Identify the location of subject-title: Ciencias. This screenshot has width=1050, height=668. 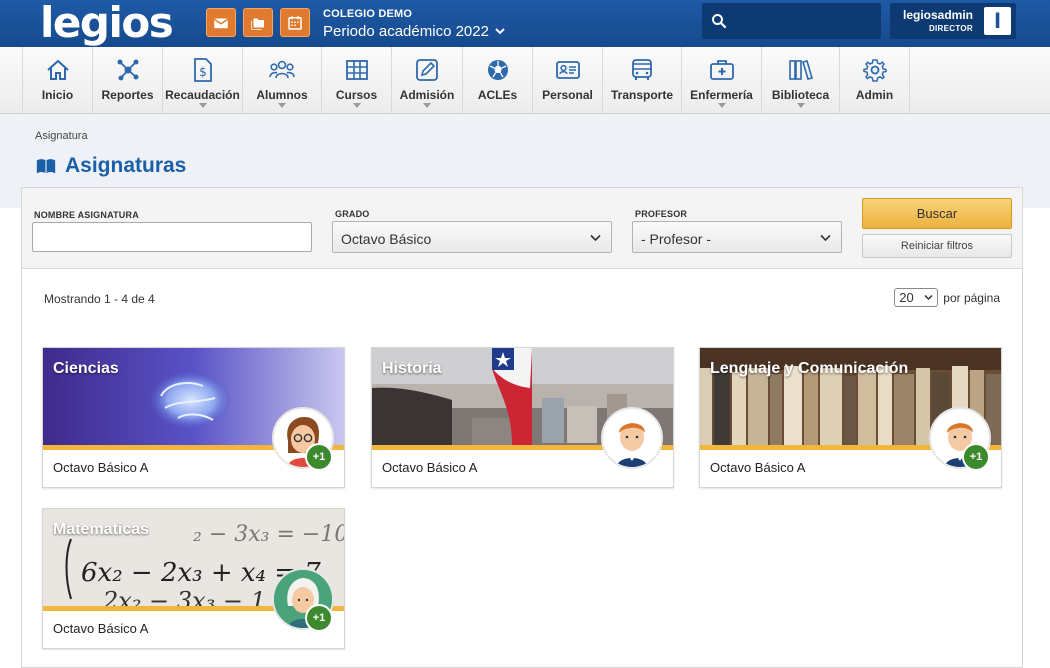
(86, 368).